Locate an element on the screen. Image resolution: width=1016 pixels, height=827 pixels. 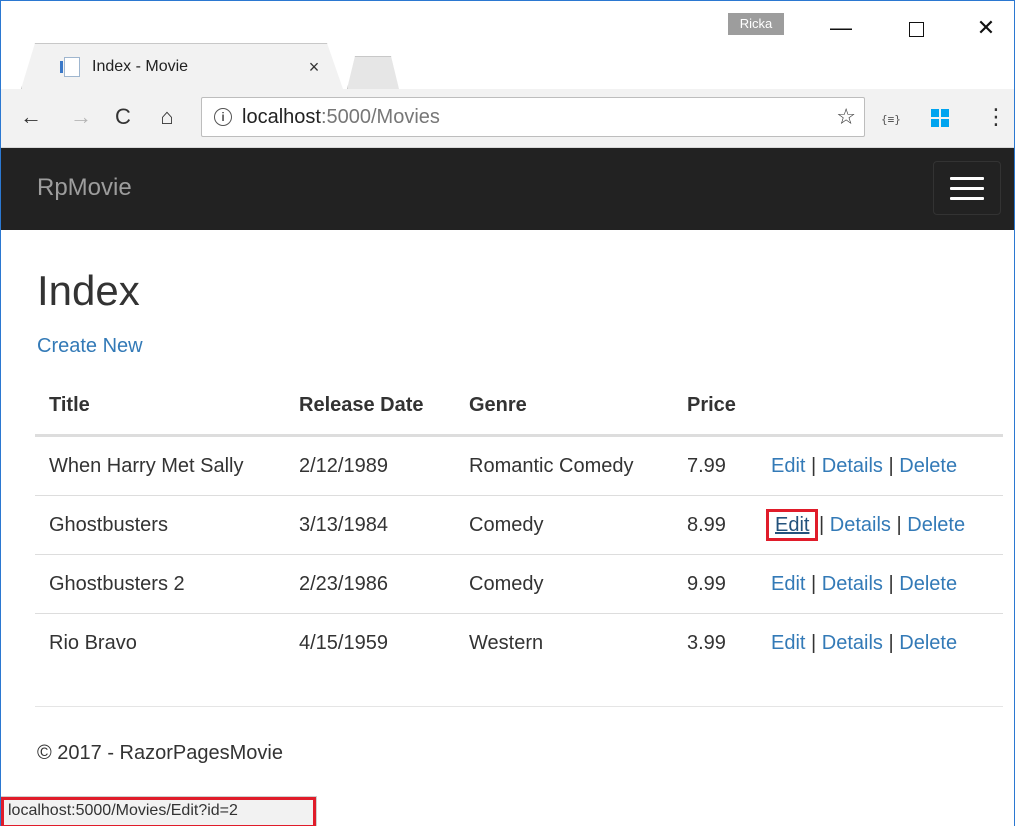
reload-icon: C is located at coordinates (123, 117).